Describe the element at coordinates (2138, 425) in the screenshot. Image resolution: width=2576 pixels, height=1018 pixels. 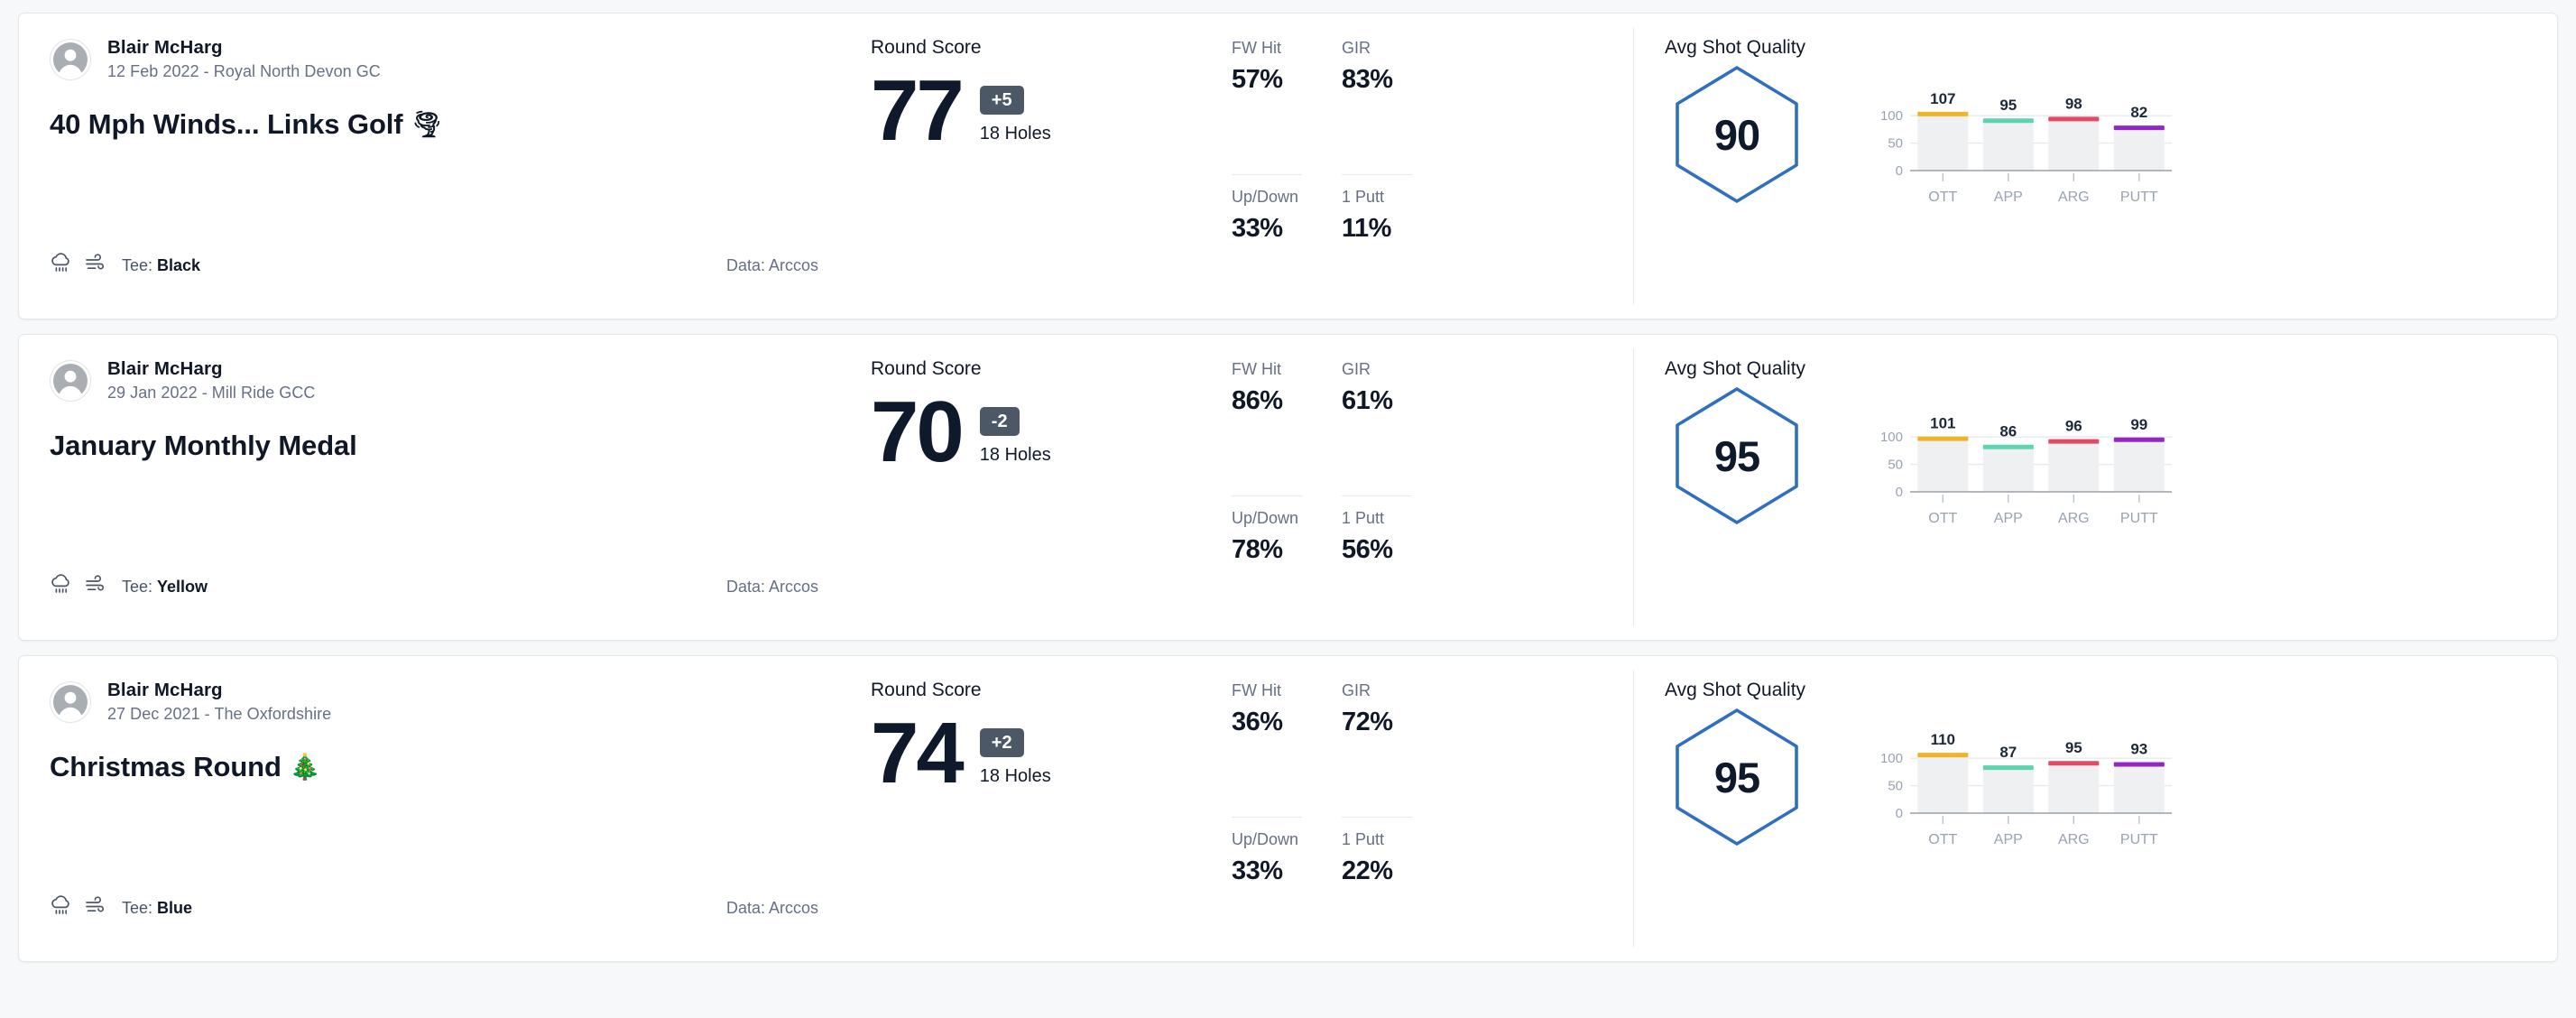
I see `svg-text: 99` at that location.